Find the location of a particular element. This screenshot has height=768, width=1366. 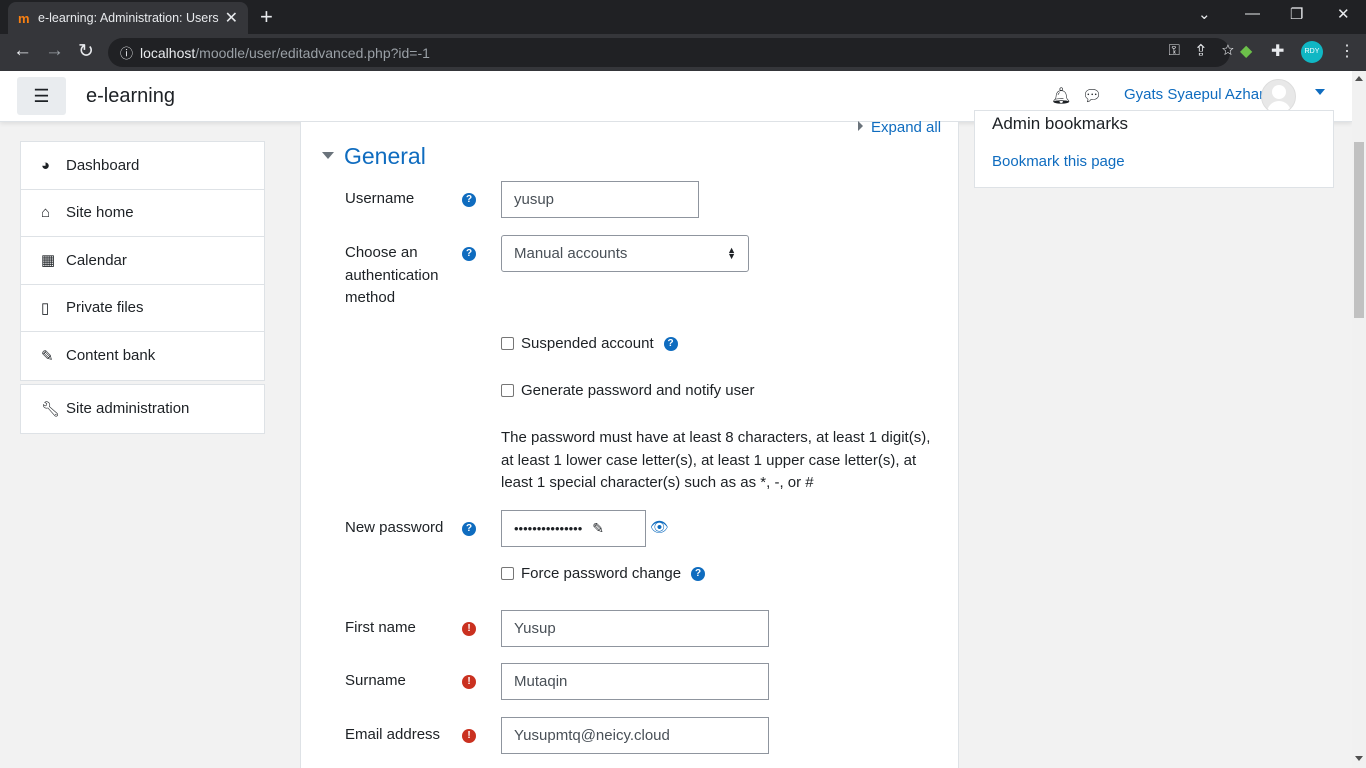

drawer-item-label: Calendar is located at coordinates (96, 260).